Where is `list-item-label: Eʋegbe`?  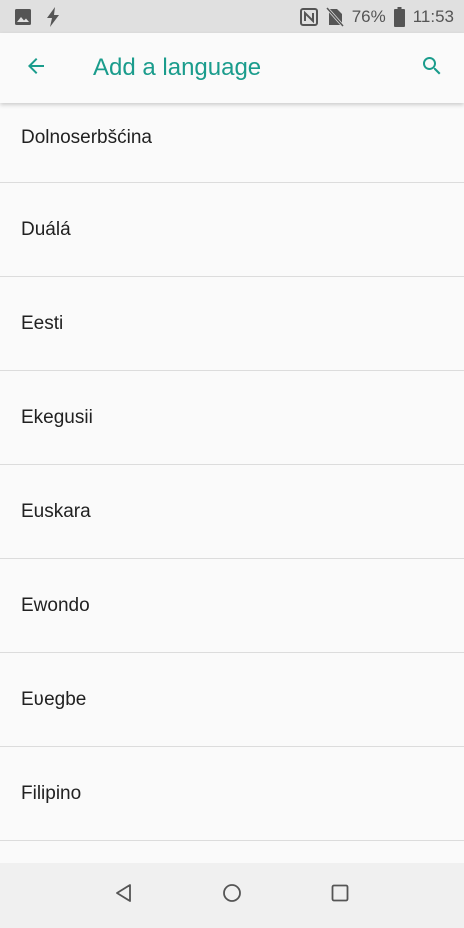
list-item-label: Eʋegbe is located at coordinates (54, 699).